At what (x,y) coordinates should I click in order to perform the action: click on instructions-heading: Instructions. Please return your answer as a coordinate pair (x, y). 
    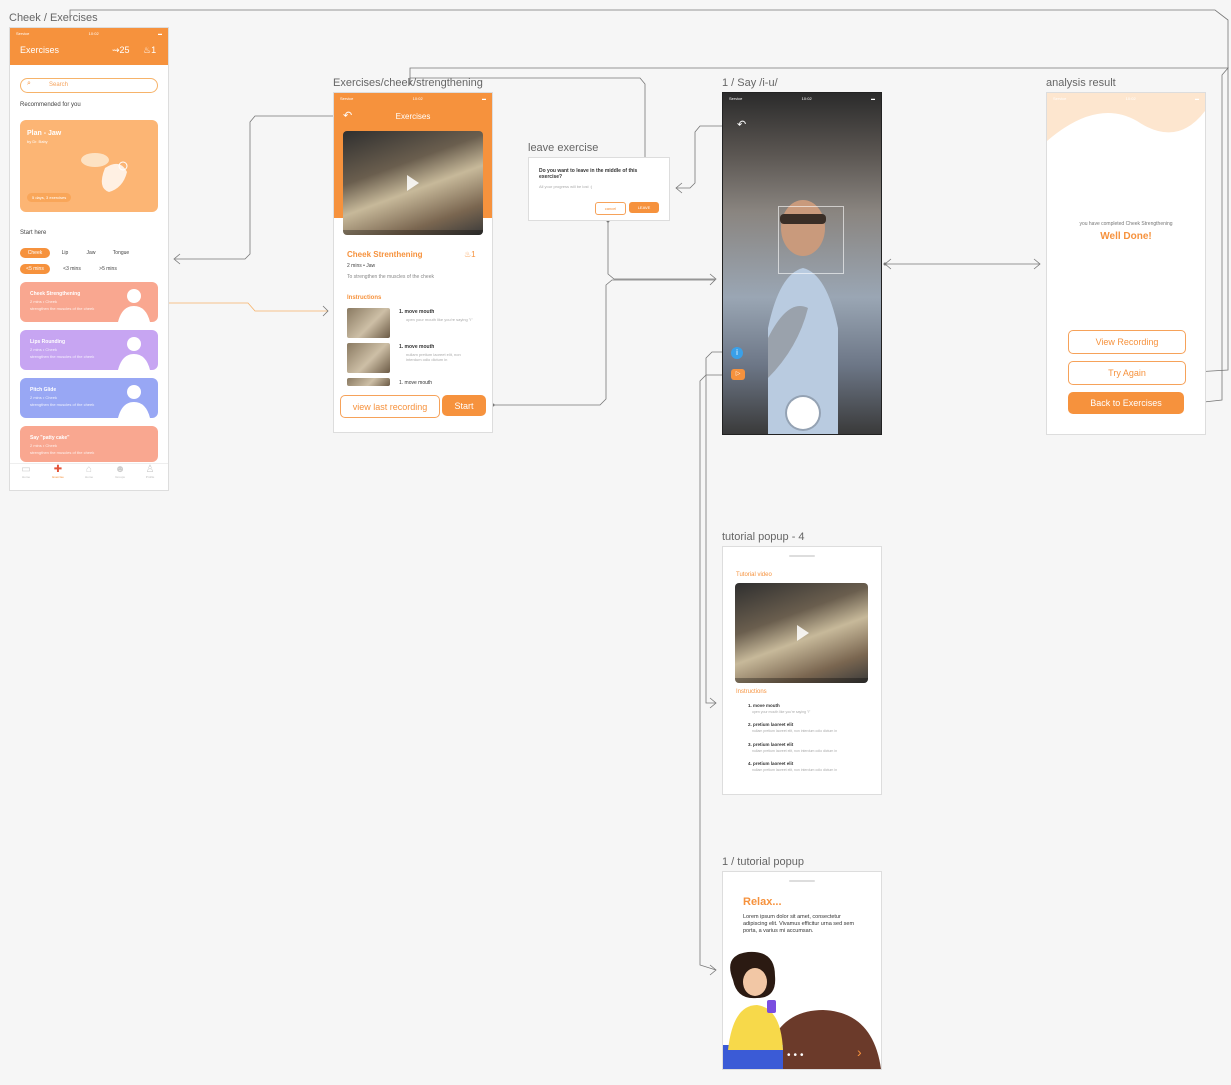
    Looking at the image, I should click on (751, 692).